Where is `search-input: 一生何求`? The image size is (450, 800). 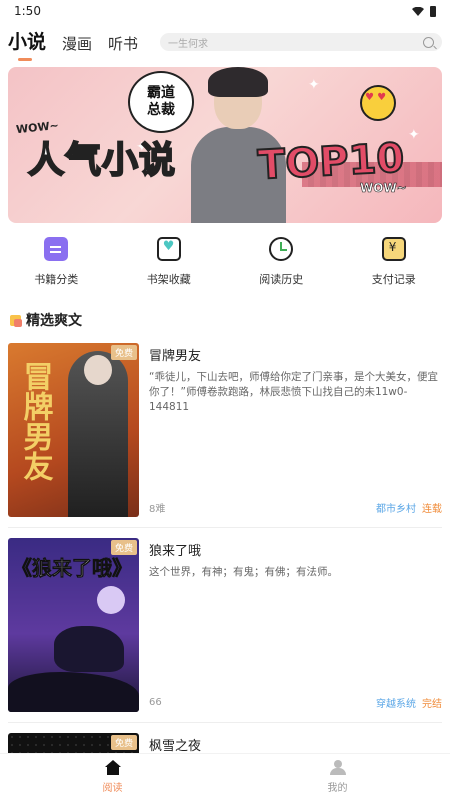 search-input: 一生何求 is located at coordinates (301, 42).